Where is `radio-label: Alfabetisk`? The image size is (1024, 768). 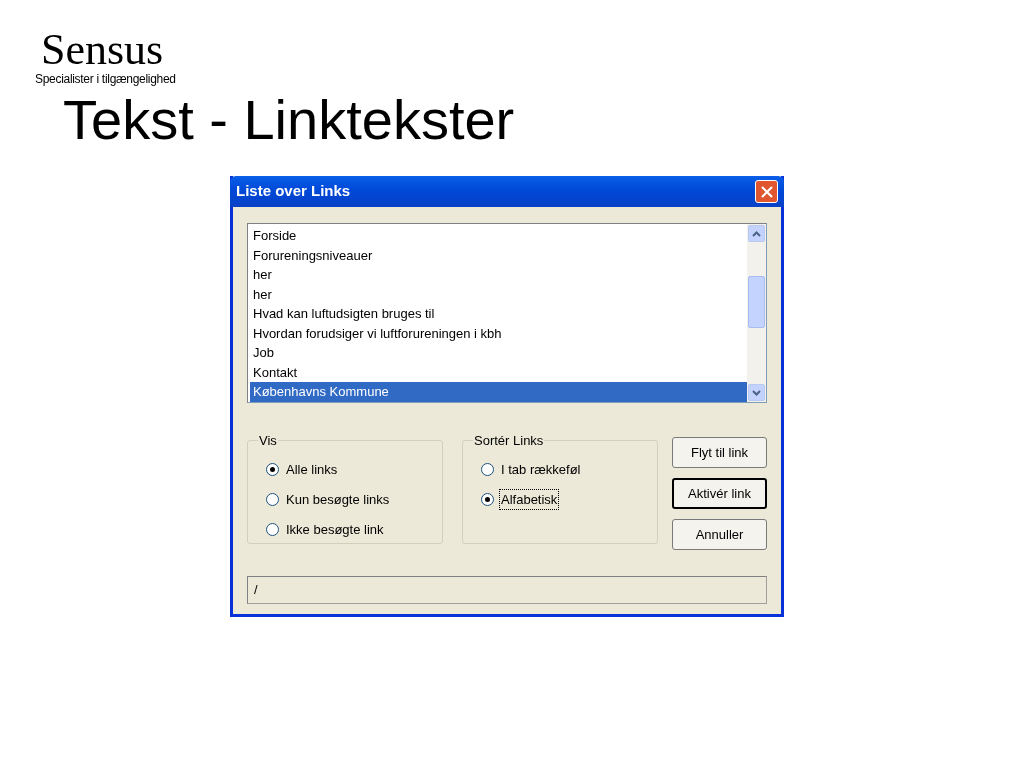 radio-label: Alfabetisk is located at coordinates (529, 499).